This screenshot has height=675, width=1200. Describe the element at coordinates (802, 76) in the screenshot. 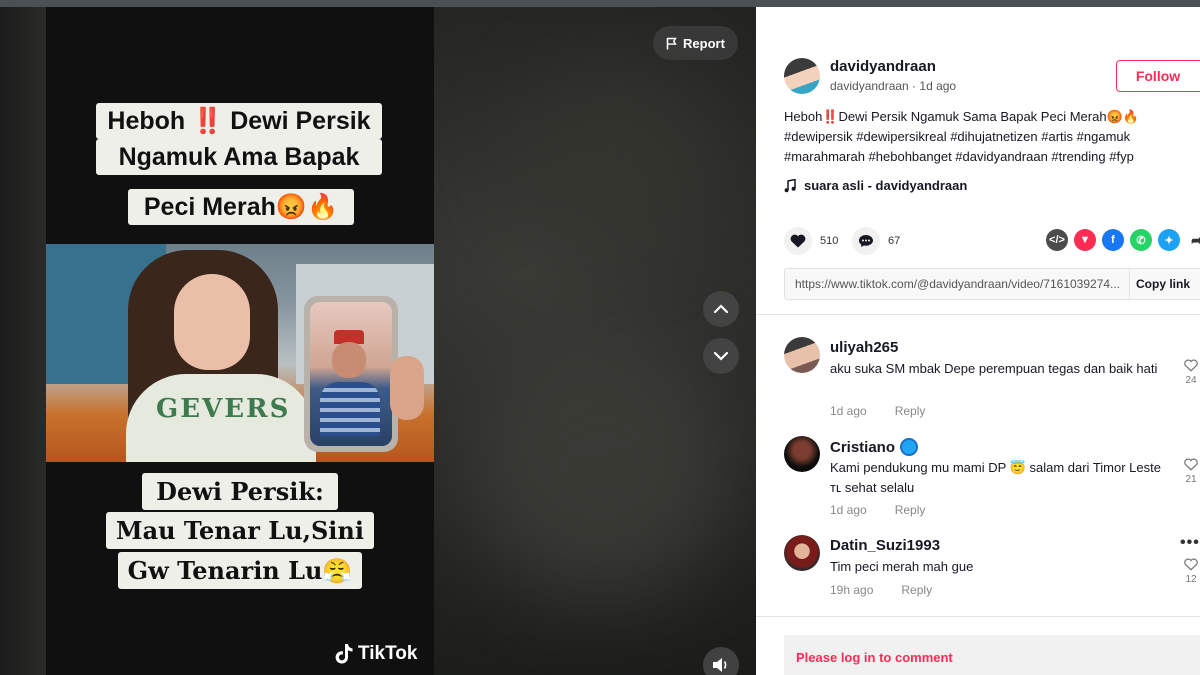

I see `author-avatar` at that location.